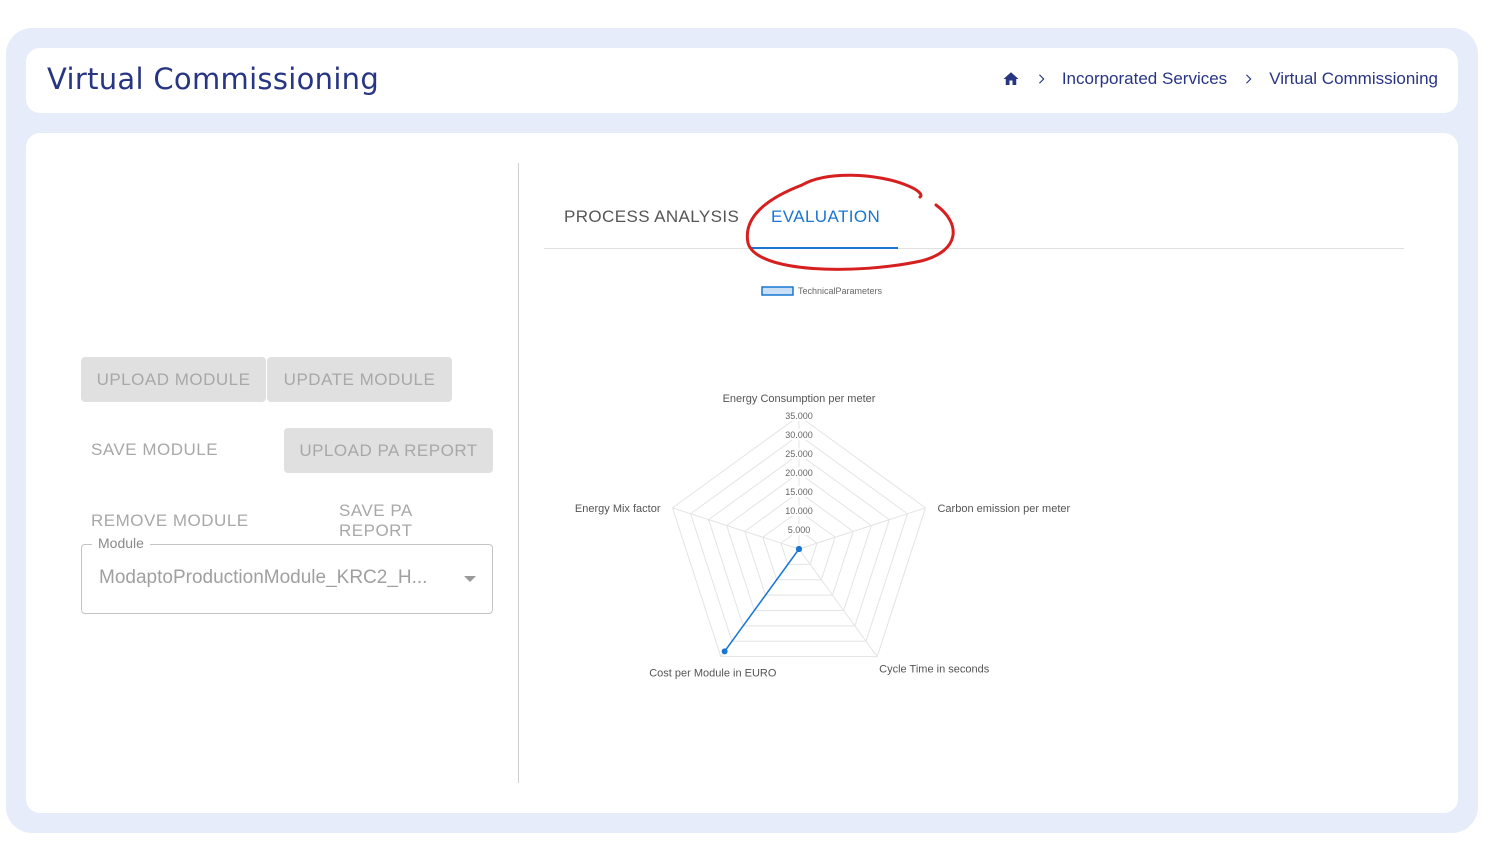 The height and width of the screenshot is (847, 1494). I want to click on breadcrumb-incorporated-services: Incorporated Services, so click(1144, 79).